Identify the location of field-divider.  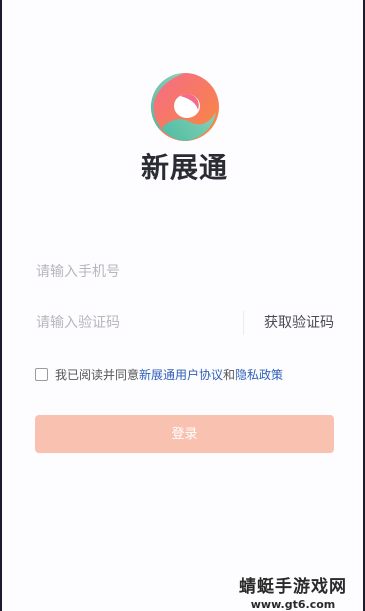
(243, 323).